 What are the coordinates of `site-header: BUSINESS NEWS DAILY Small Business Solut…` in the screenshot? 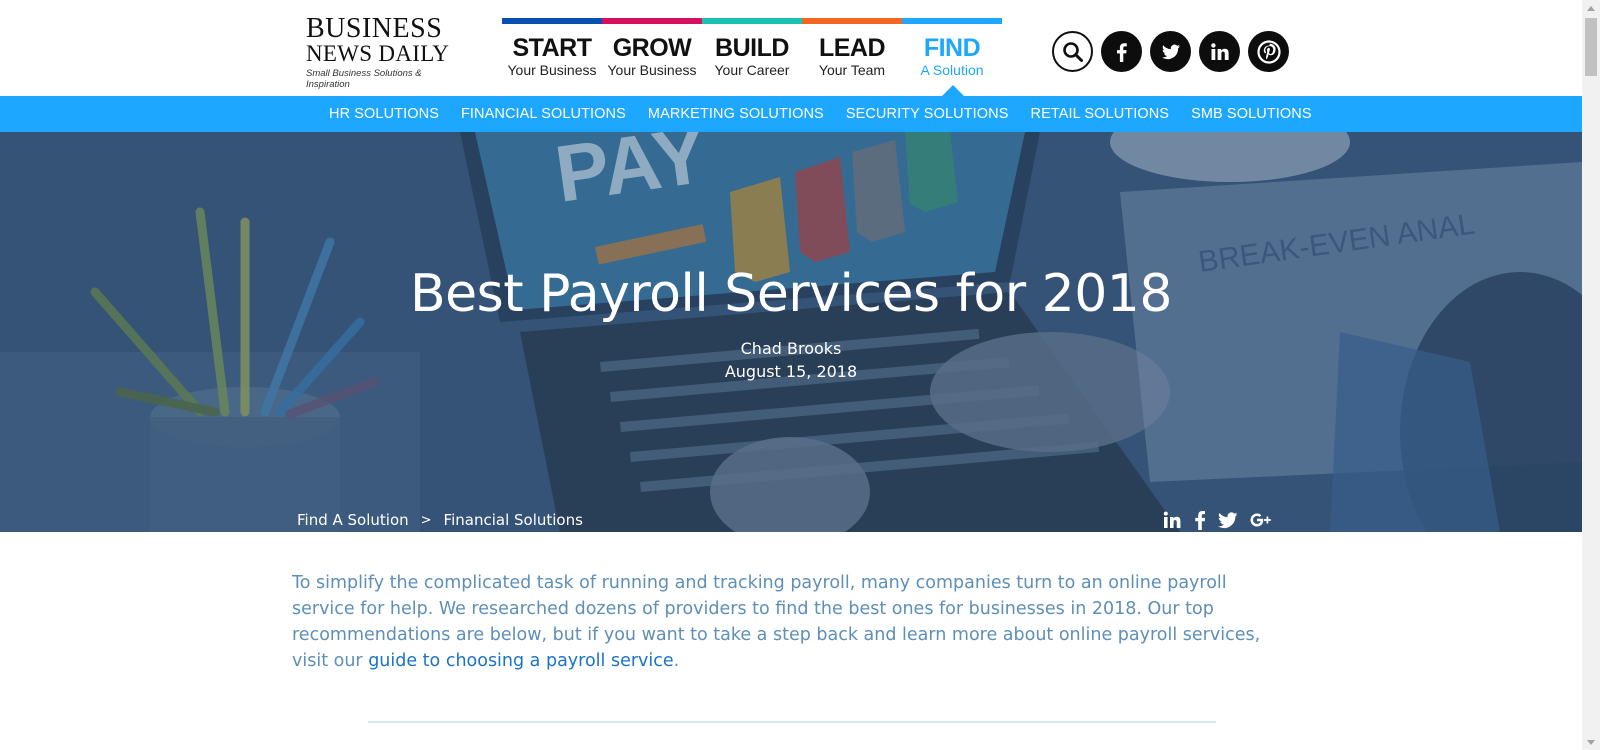 It's located at (791, 48).